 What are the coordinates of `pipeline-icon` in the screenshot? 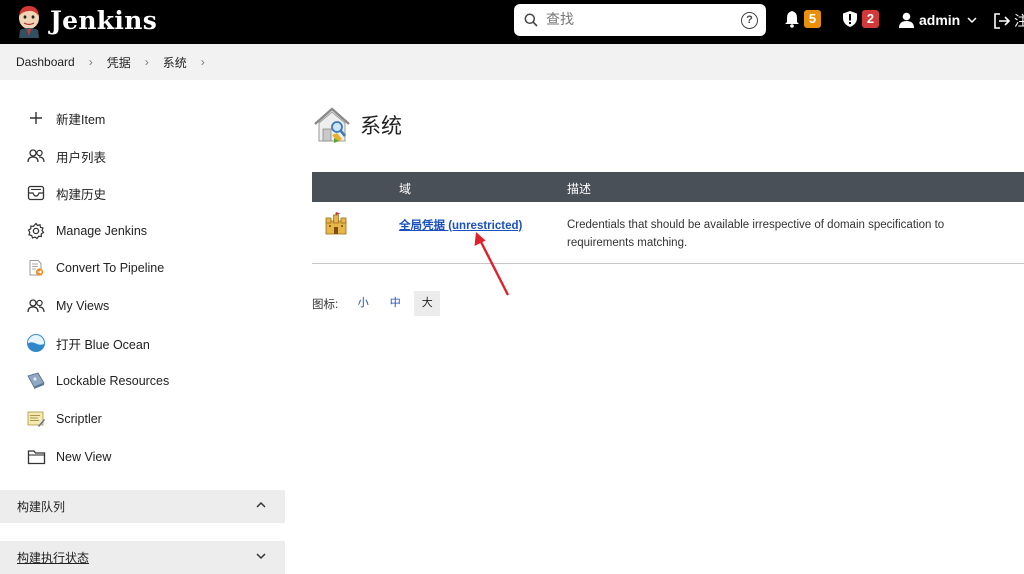 It's located at (36, 268).